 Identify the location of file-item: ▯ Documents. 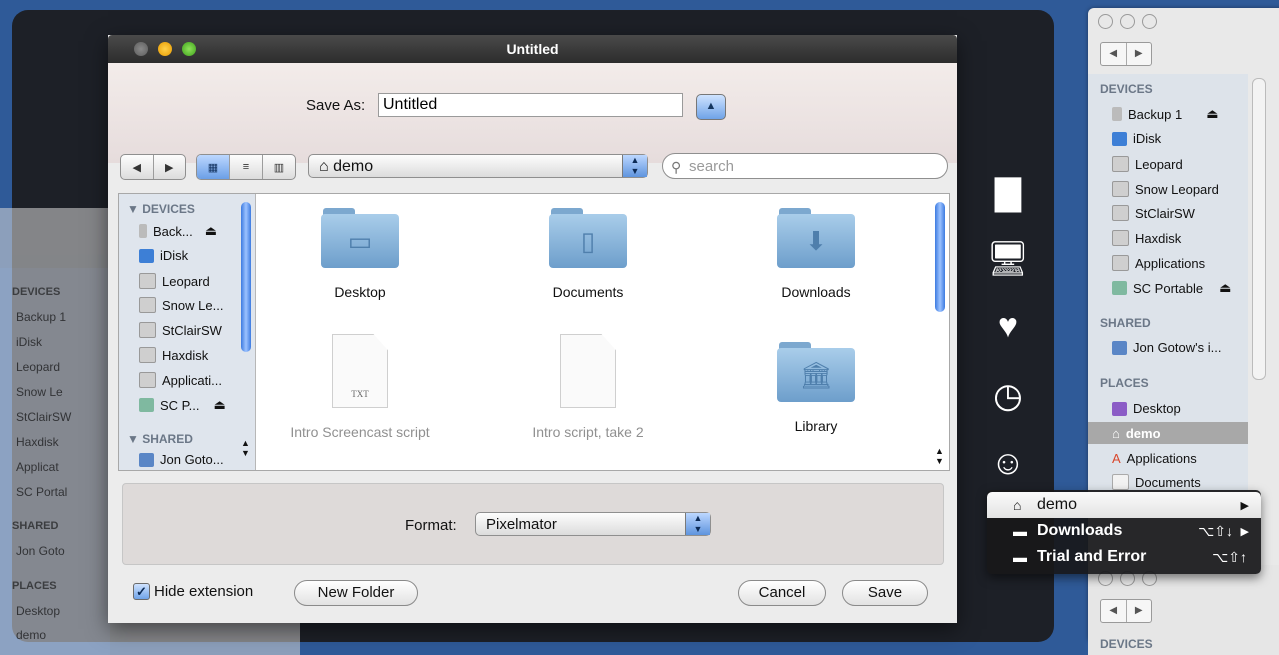
(588, 248).